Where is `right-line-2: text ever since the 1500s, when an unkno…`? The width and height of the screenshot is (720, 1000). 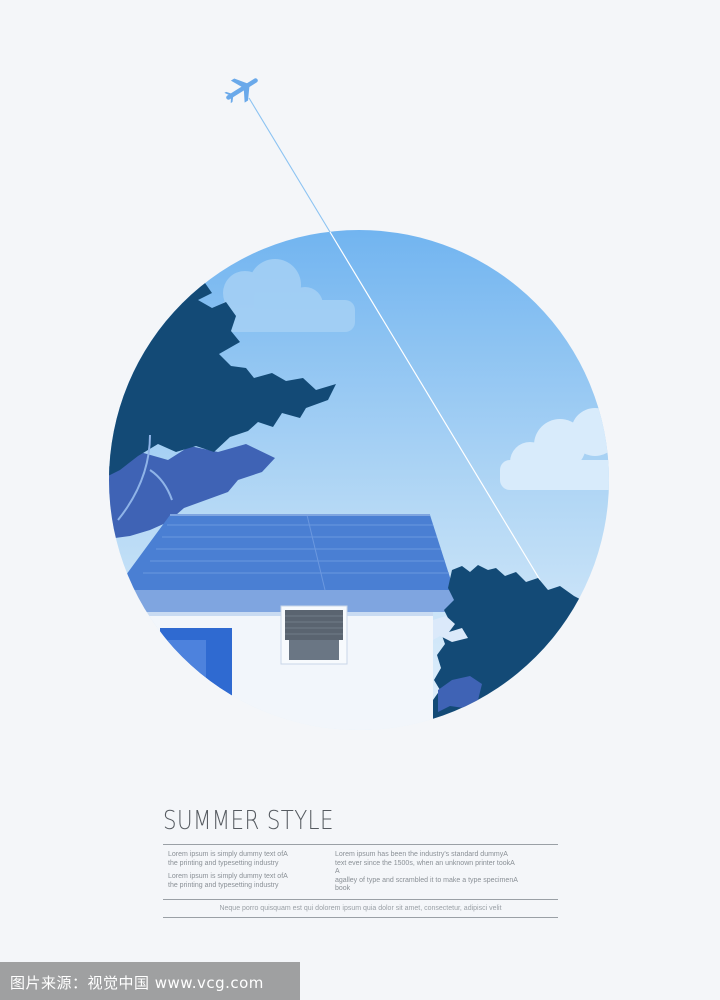 right-line-2: text ever since the 1500s, when an unkno… is located at coordinates (425, 863).